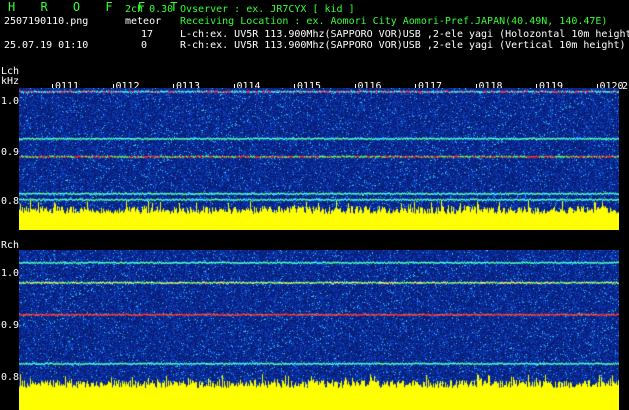  I want to click on lch-ytick-0-9: 0.9, so click(10, 152).